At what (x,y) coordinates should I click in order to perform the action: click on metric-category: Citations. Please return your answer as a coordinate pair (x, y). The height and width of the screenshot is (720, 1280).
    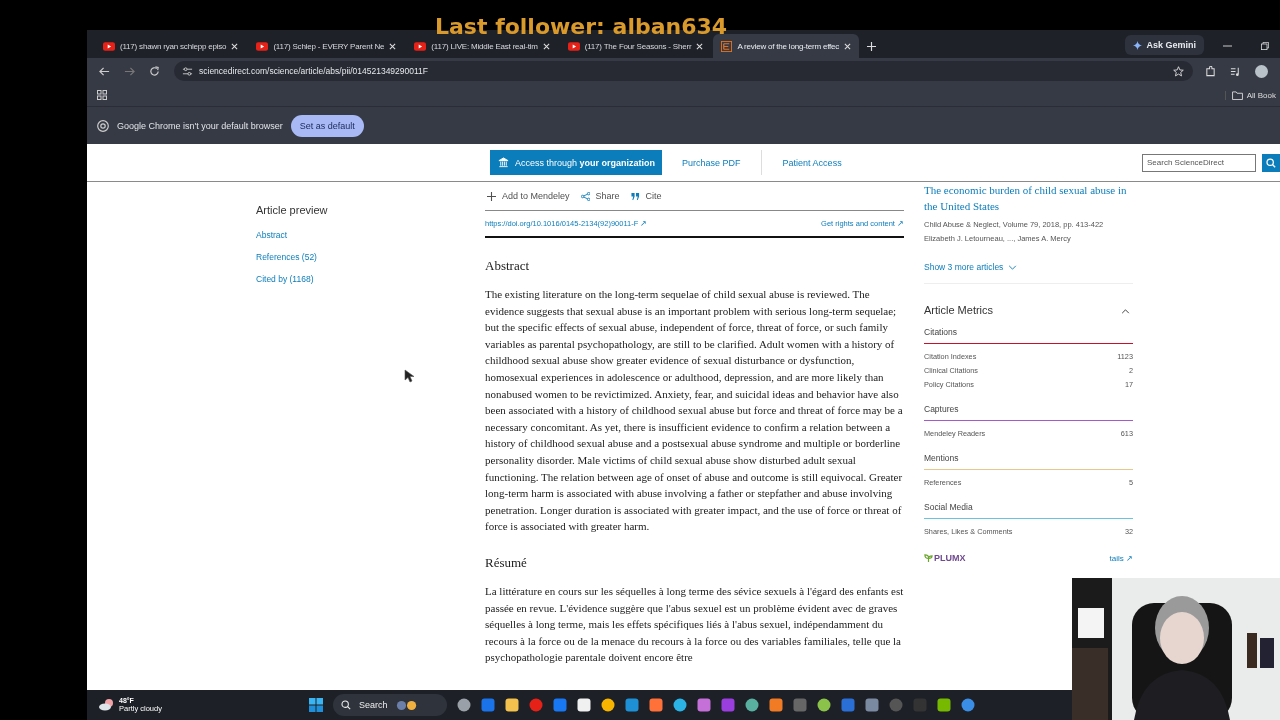
    Looking at the image, I should click on (941, 332).